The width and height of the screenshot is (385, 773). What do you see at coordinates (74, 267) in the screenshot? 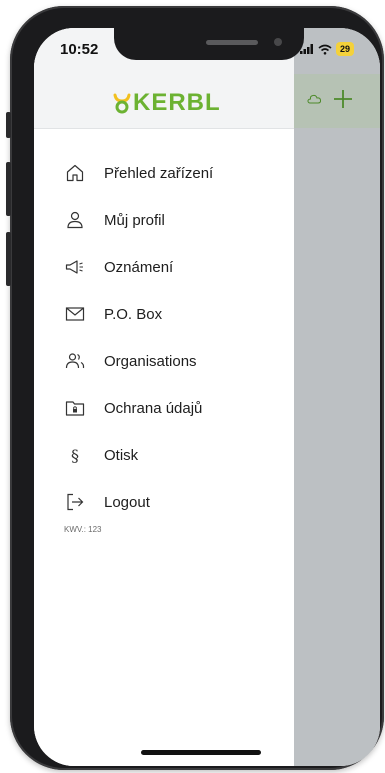
I see `megaphone-icon` at bounding box center [74, 267].